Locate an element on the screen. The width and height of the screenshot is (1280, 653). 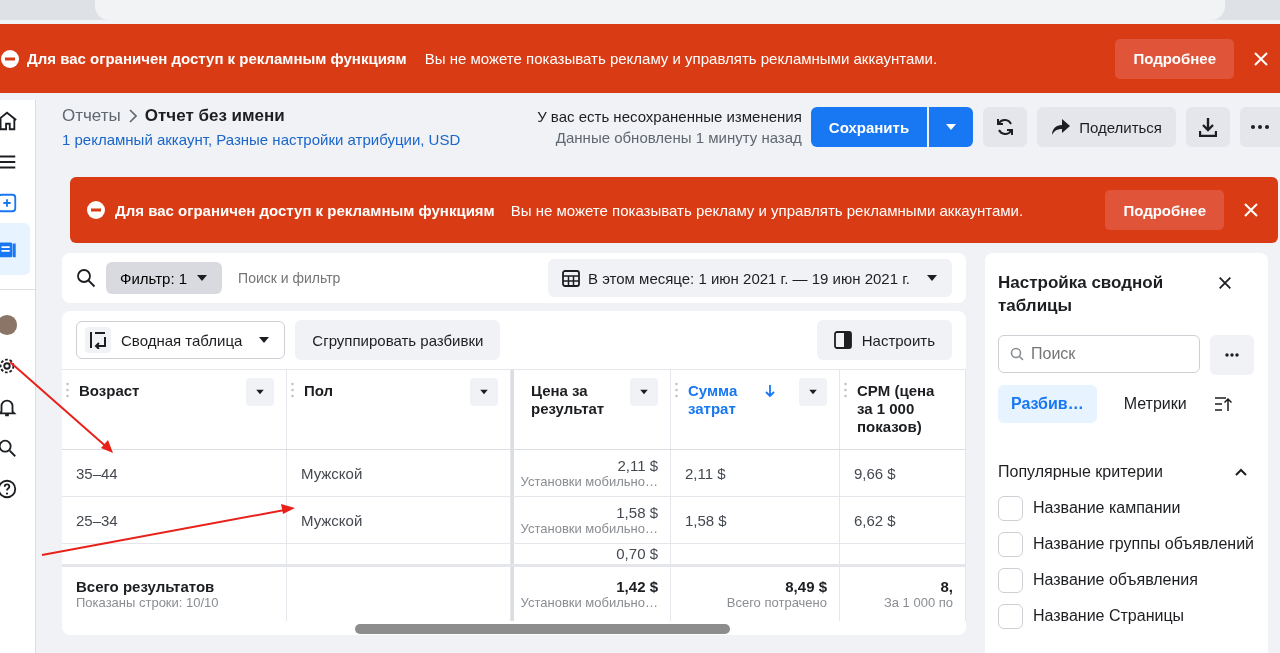
column-header: CPM (цена за 1 000 показов) is located at coordinates (905, 409).